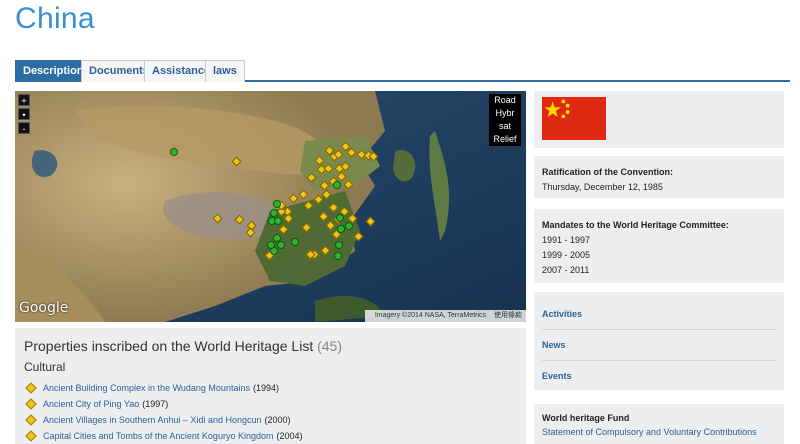  Describe the element at coordinates (430, 315) in the screenshot. I see `imagery-credit: Imagery ©2014 NASA, TerraMetrics` at that location.